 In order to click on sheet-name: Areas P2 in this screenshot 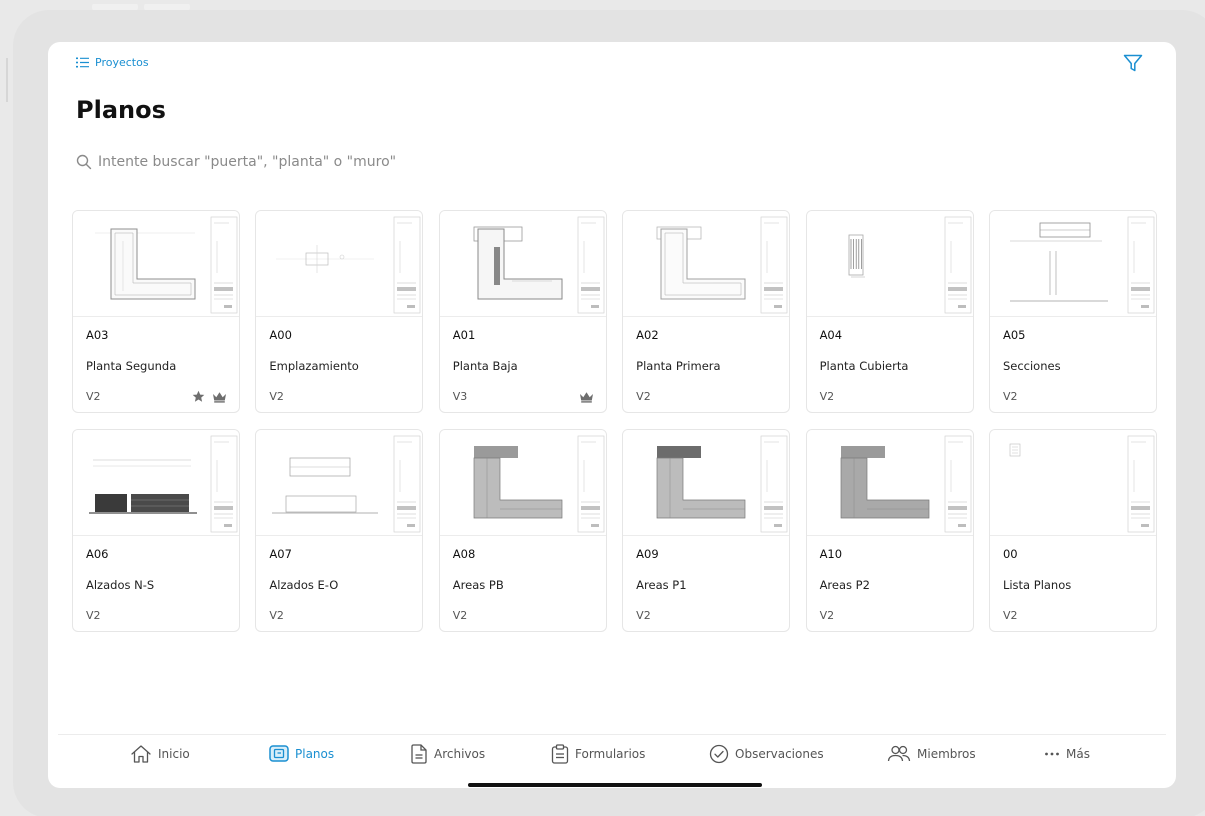, I will do `click(844, 585)`.